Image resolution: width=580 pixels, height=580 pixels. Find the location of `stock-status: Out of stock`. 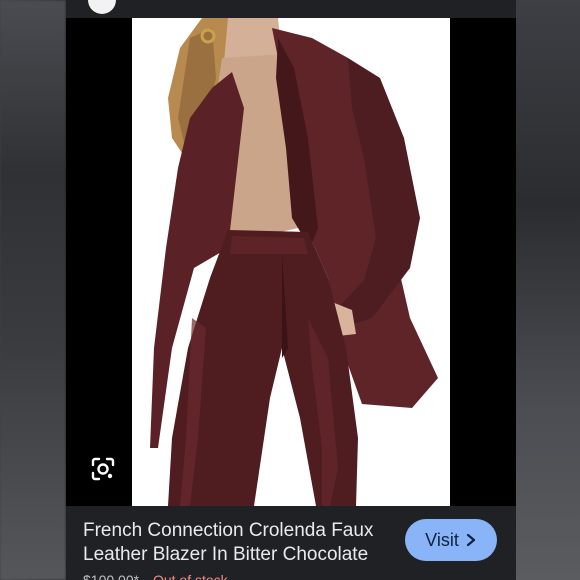

stock-status: Out of stock is located at coordinates (190, 576).